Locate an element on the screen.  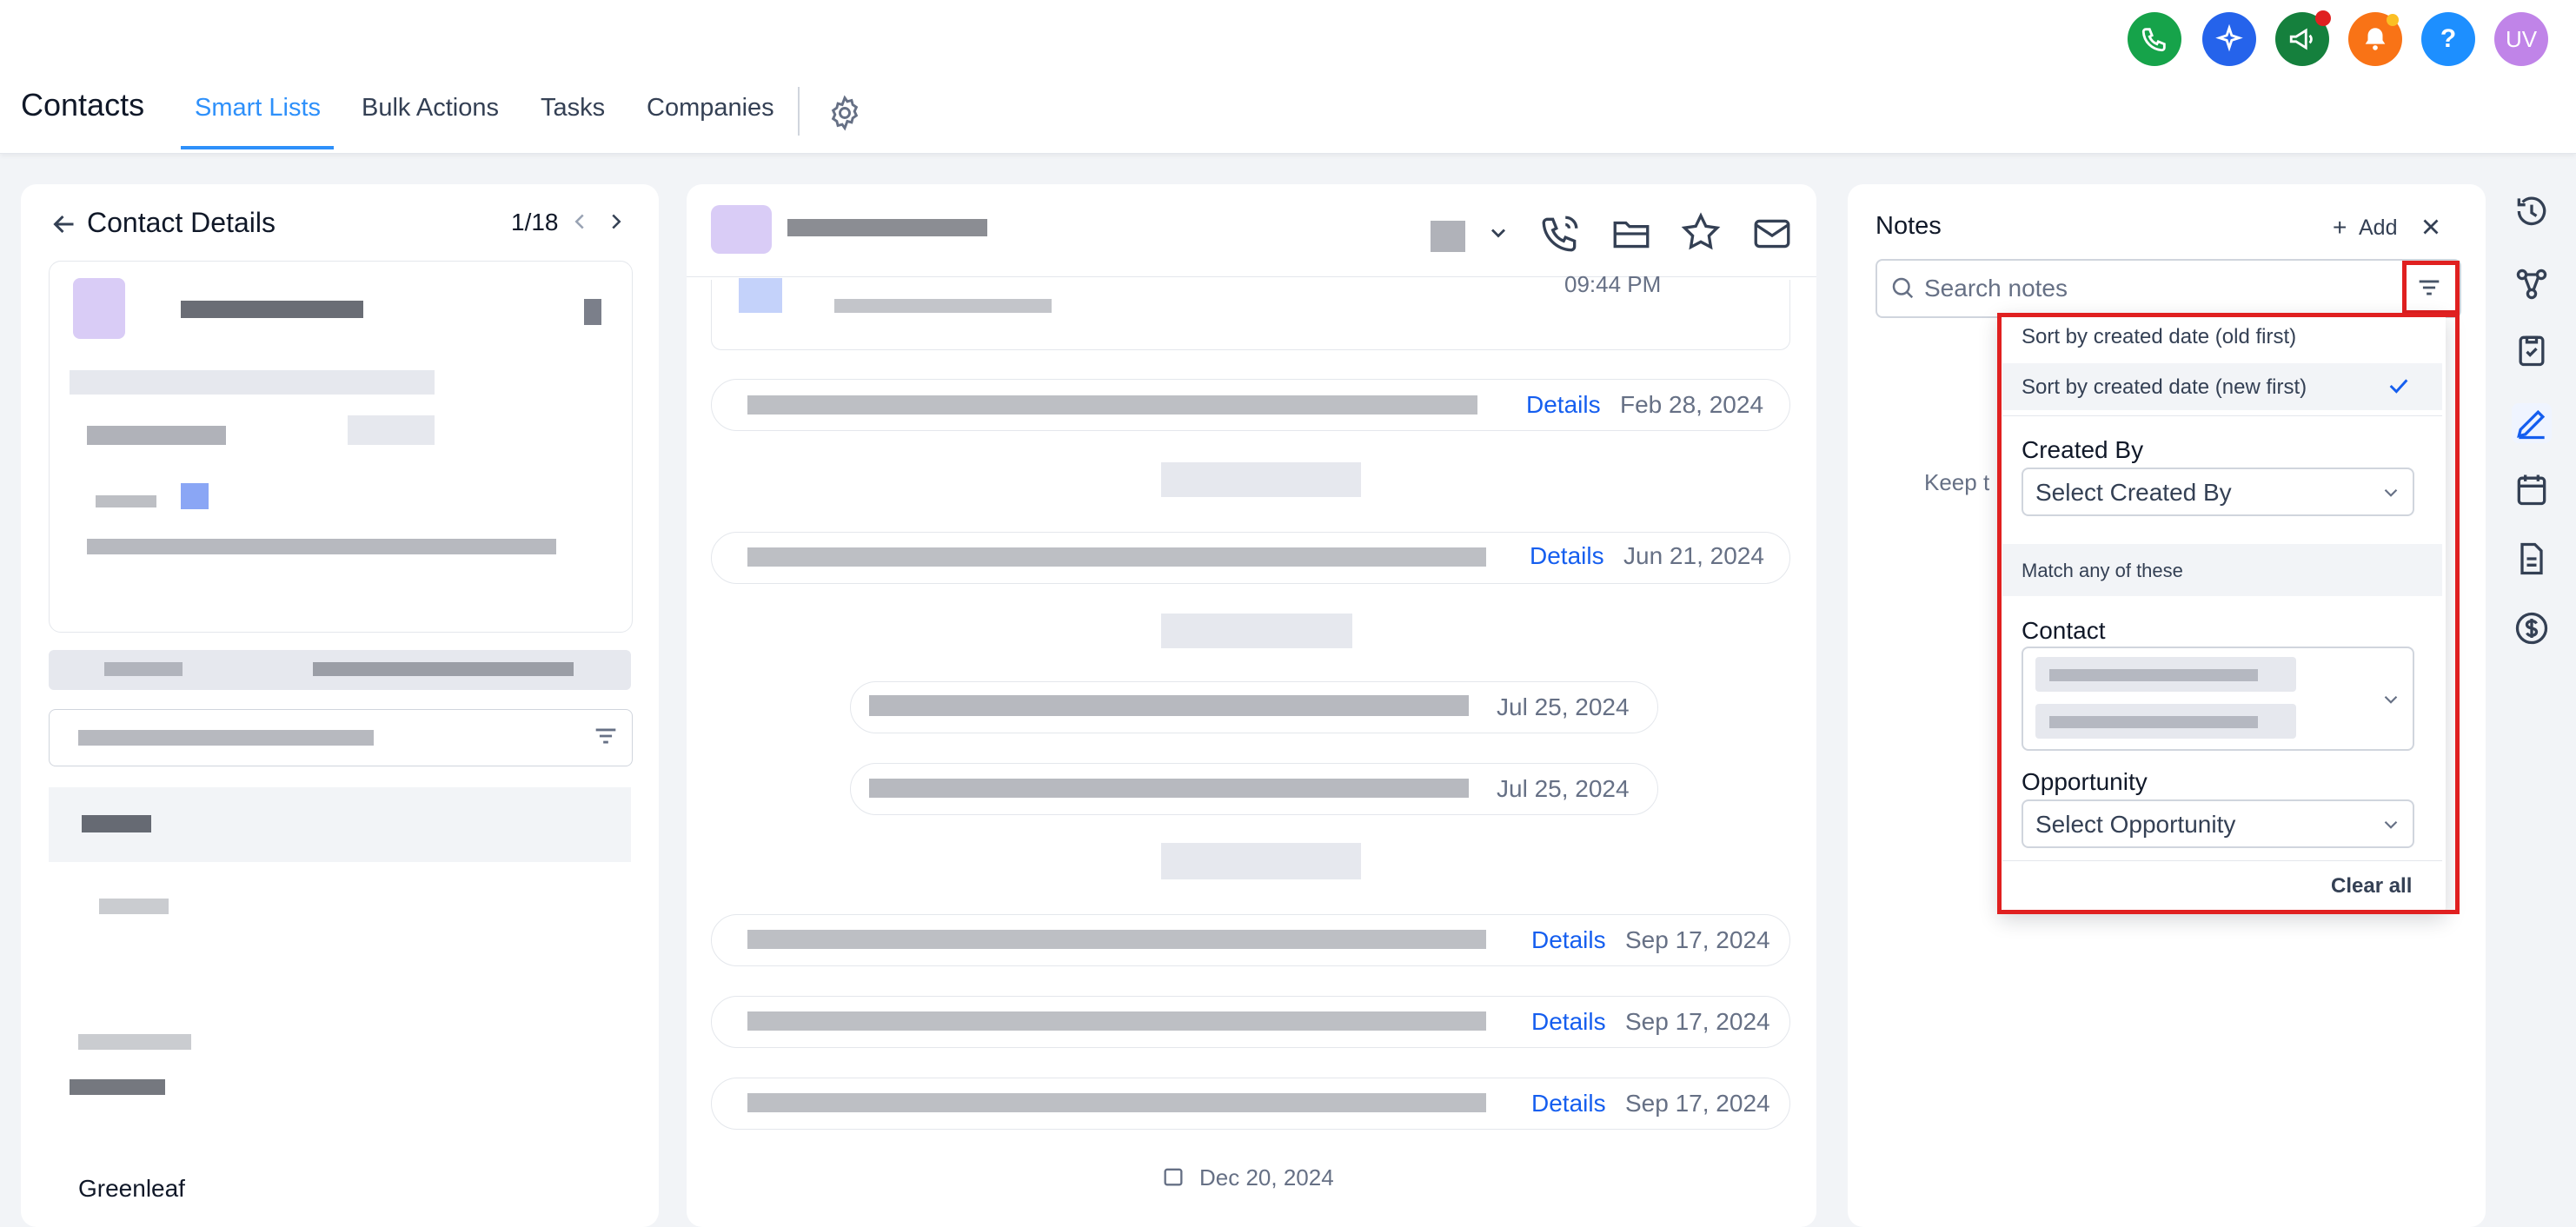
tasks-clipboard-icon is located at coordinates (2532, 350).